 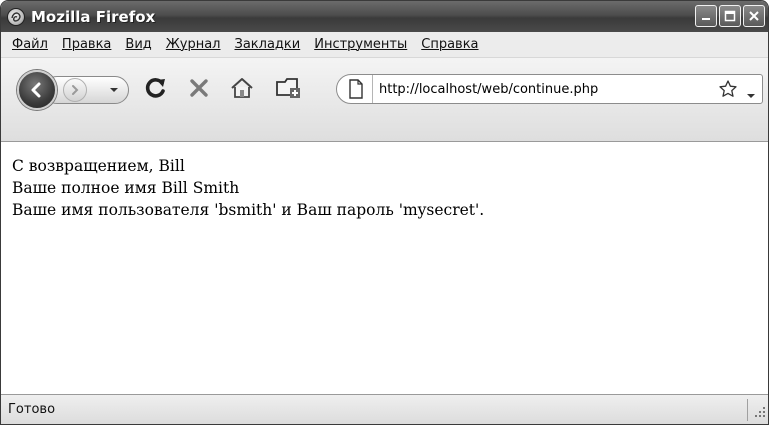 What do you see at coordinates (384, 16) in the screenshot?
I see `title-bar: Mozilla Firefox` at bounding box center [384, 16].